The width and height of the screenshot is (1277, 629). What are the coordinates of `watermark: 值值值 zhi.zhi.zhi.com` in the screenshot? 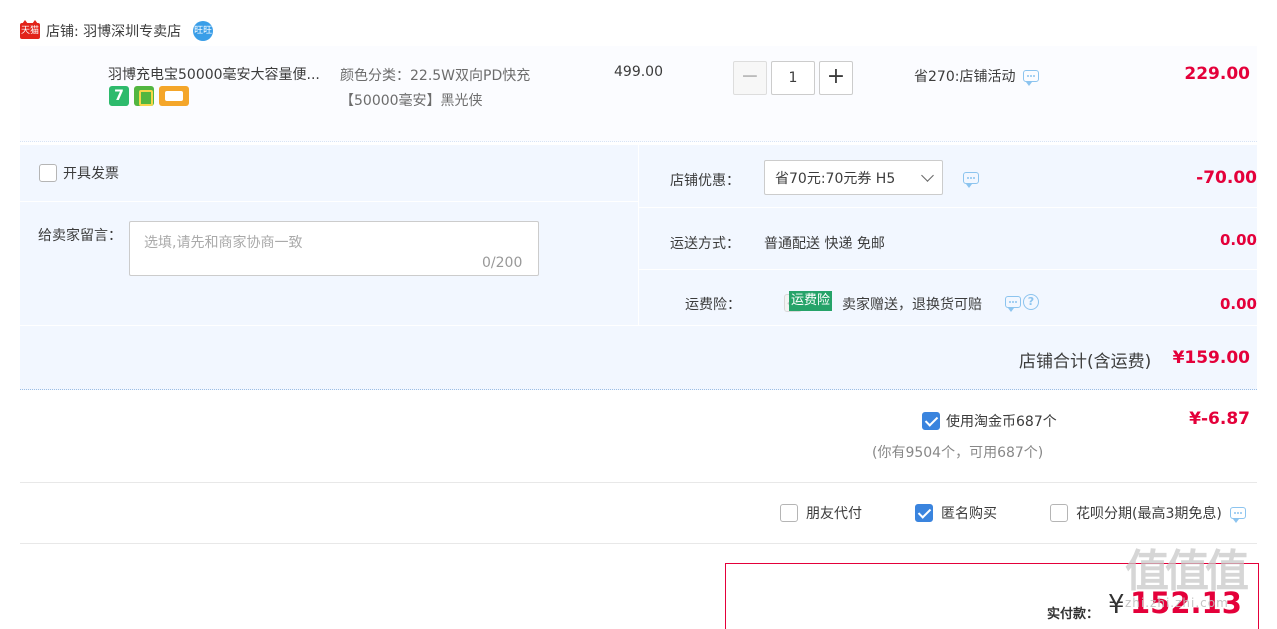 It's located at (1196, 588).